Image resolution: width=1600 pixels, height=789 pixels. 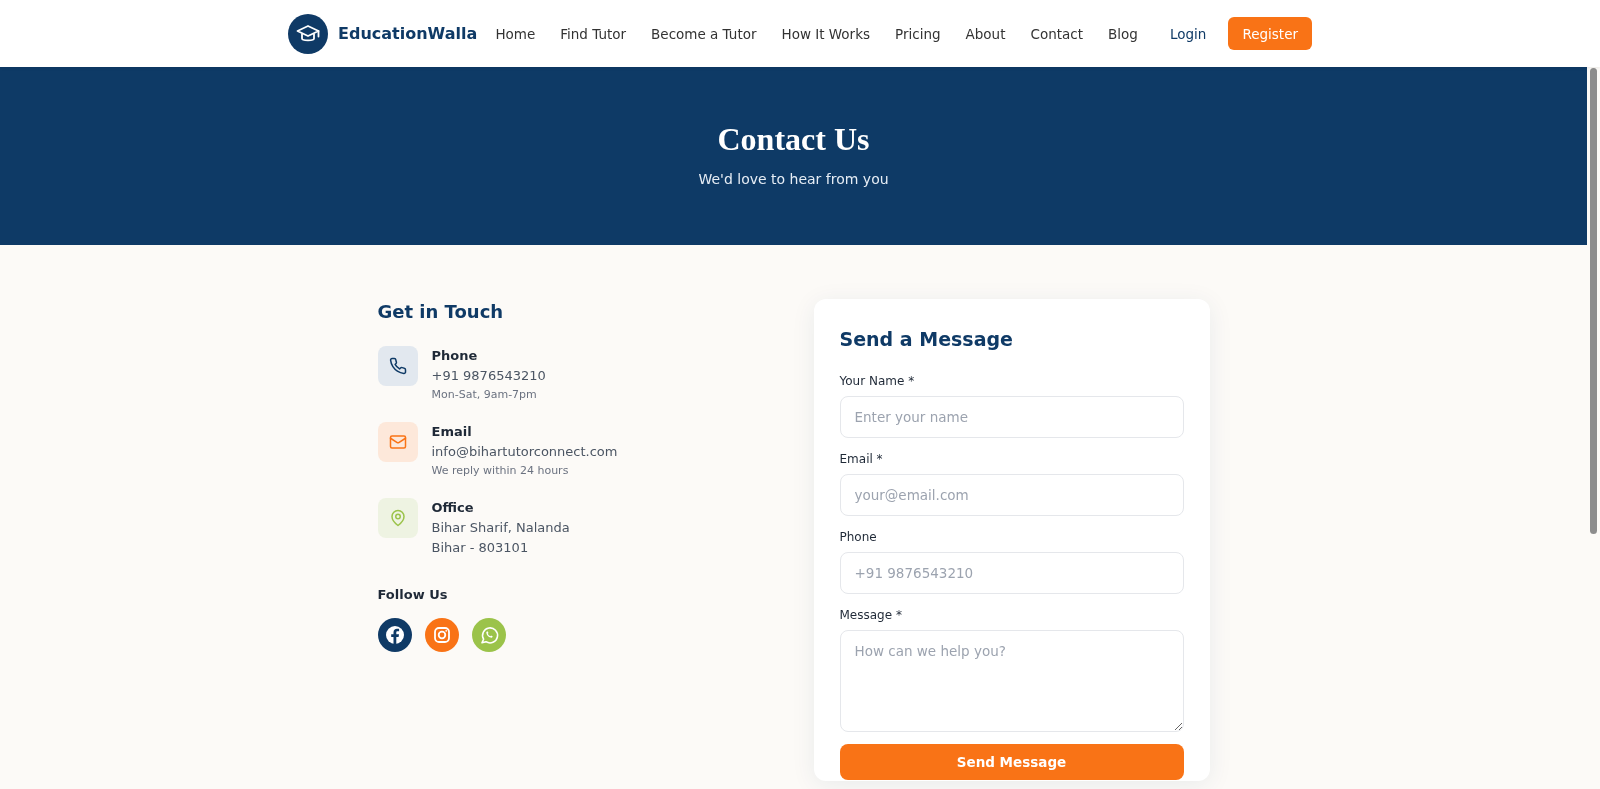 I want to click on instagram-icon, so click(x=441, y=635).